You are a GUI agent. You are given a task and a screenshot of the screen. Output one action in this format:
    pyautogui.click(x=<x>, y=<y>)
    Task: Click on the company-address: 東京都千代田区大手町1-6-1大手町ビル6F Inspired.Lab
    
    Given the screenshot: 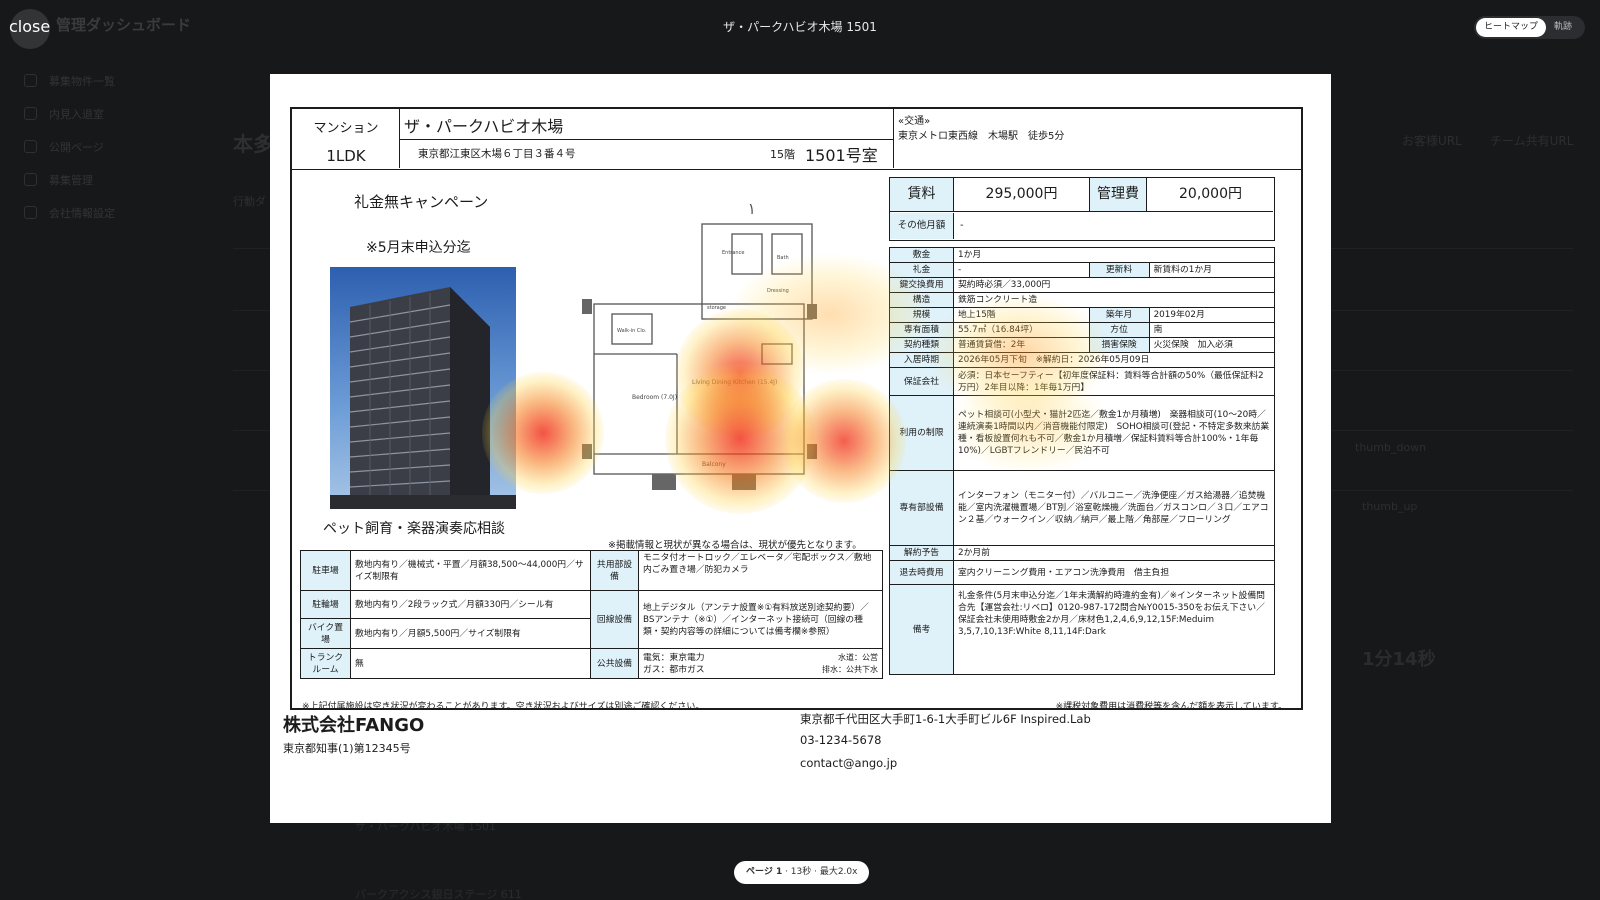 What is the action you would take?
    pyautogui.click(x=945, y=719)
    